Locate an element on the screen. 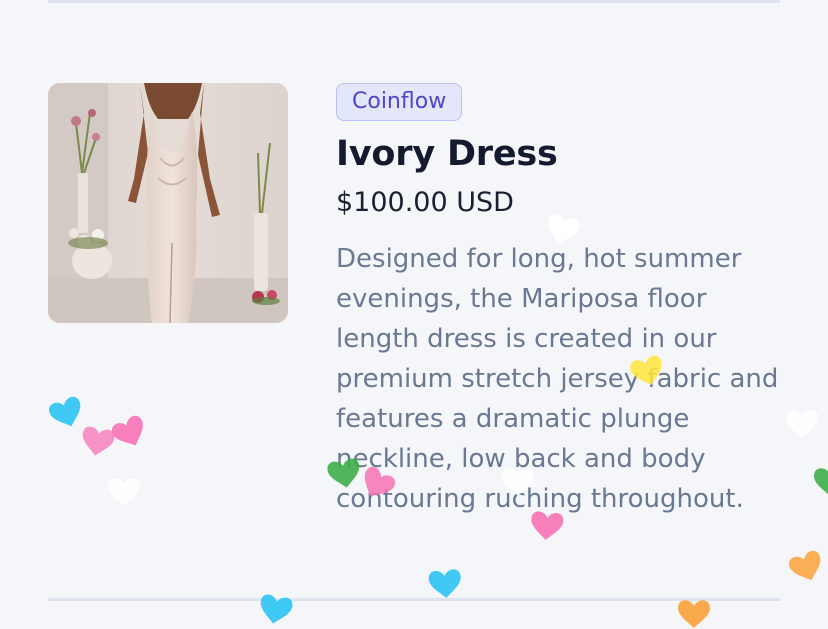 The image size is (828, 629). dress-photo is located at coordinates (168, 203).